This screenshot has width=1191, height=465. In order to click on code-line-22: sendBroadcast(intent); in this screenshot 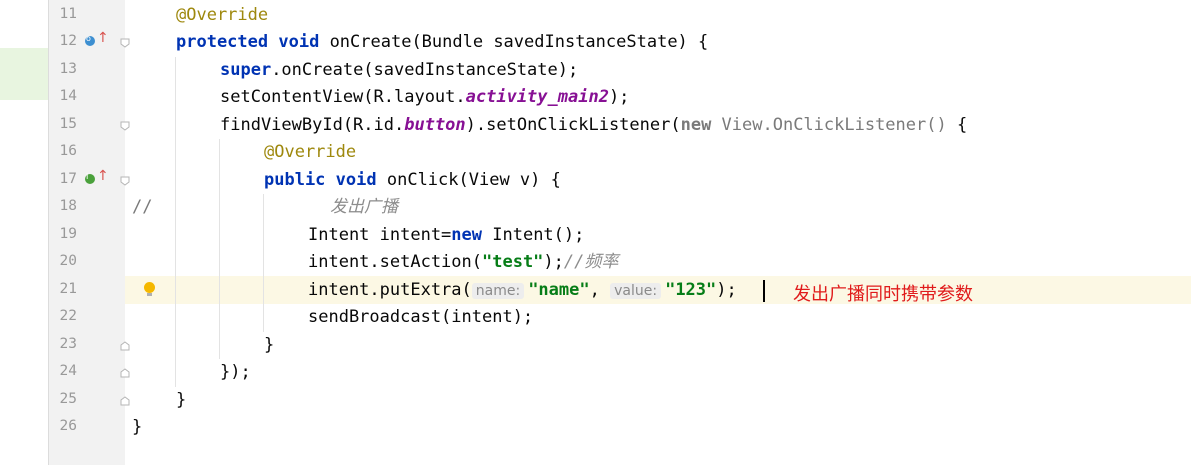, I will do `click(421, 317)`.